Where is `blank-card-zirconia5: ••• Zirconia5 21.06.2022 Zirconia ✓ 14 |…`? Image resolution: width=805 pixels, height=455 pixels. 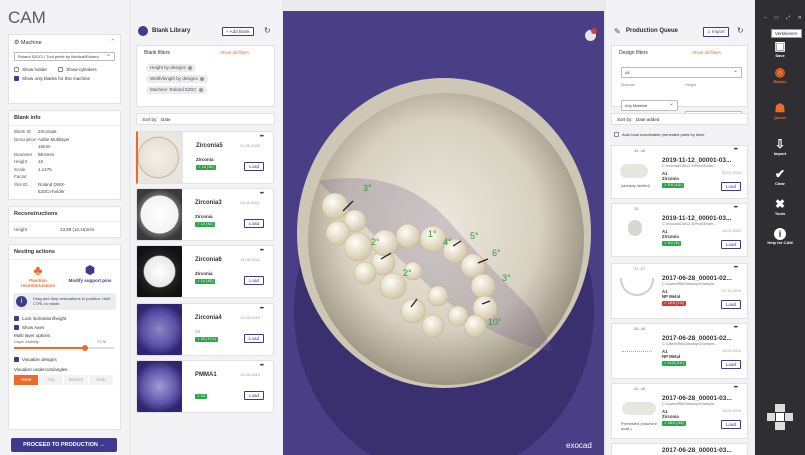
blank-card-zirconia5: ••• Zirconia5 21.06.2022 Zirconia ✓ 14 |… is located at coordinates (205, 157).